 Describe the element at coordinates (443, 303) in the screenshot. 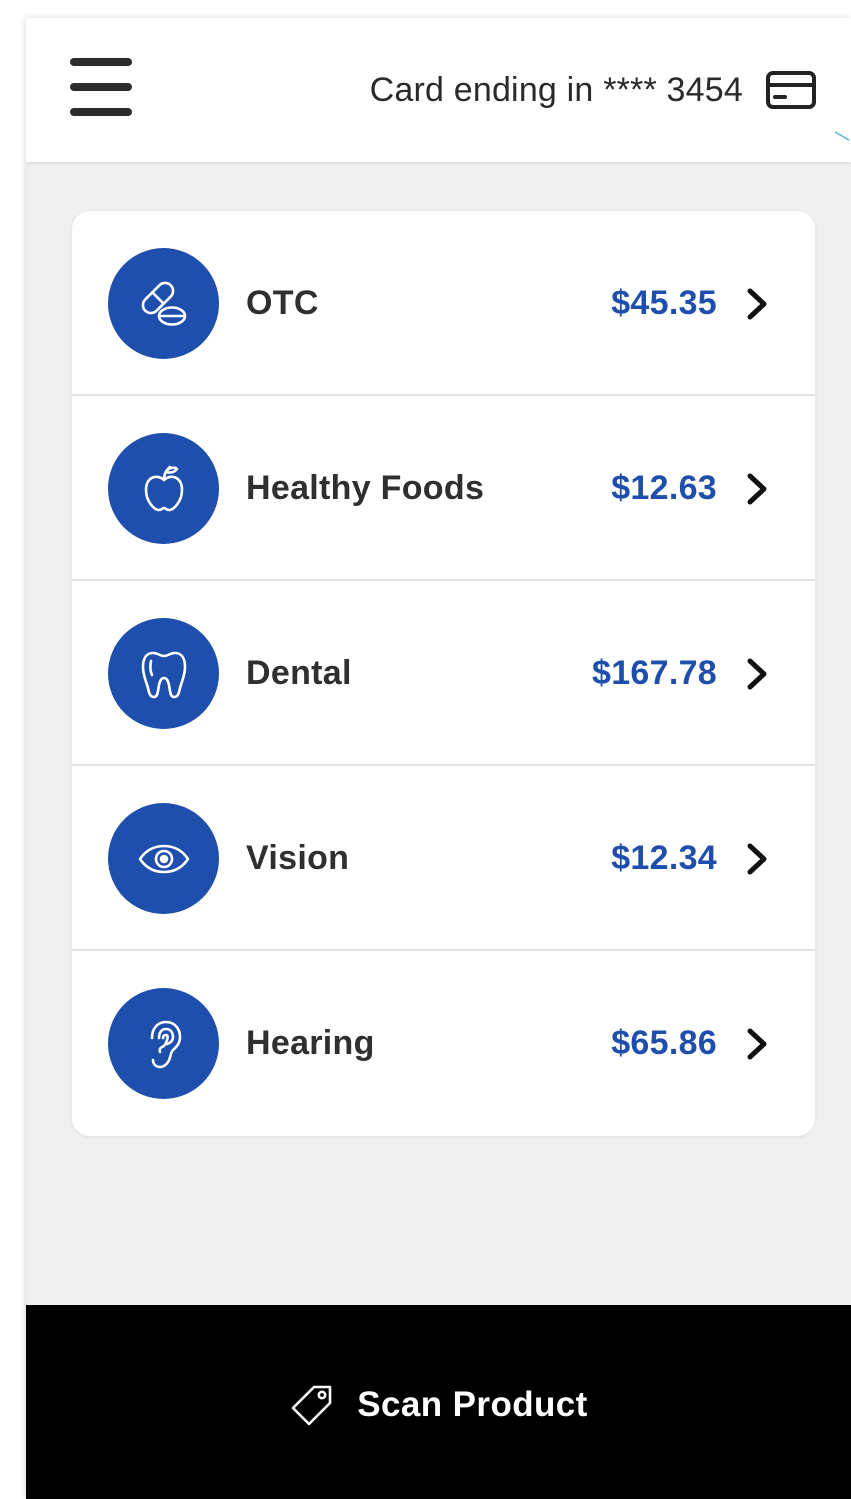

I see `benefit-row-otc: OTC $45.35` at that location.